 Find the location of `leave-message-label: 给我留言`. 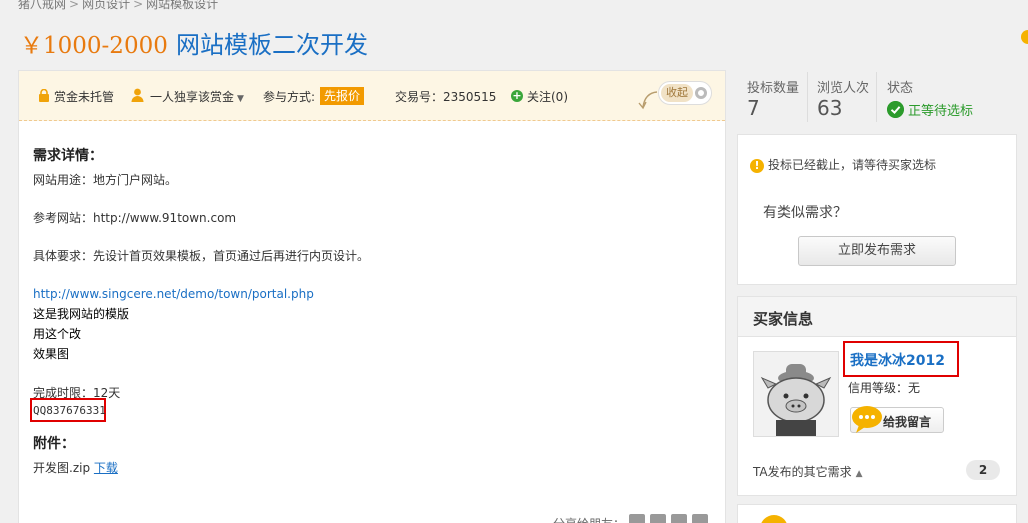

leave-message-label: 给我留言 is located at coordinates (907, 422).